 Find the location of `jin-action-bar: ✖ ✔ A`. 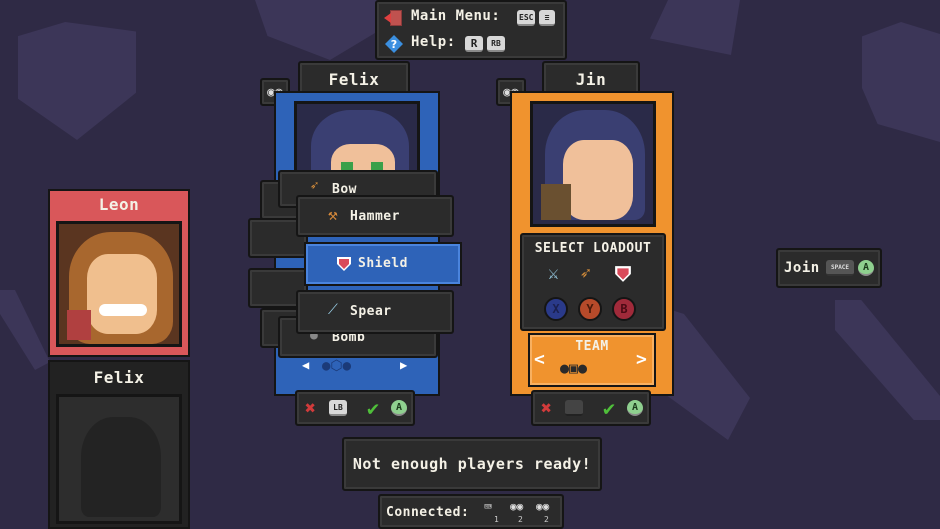

jin-action-bar: ✖ ✔ A is located at coordinates (591, 408).